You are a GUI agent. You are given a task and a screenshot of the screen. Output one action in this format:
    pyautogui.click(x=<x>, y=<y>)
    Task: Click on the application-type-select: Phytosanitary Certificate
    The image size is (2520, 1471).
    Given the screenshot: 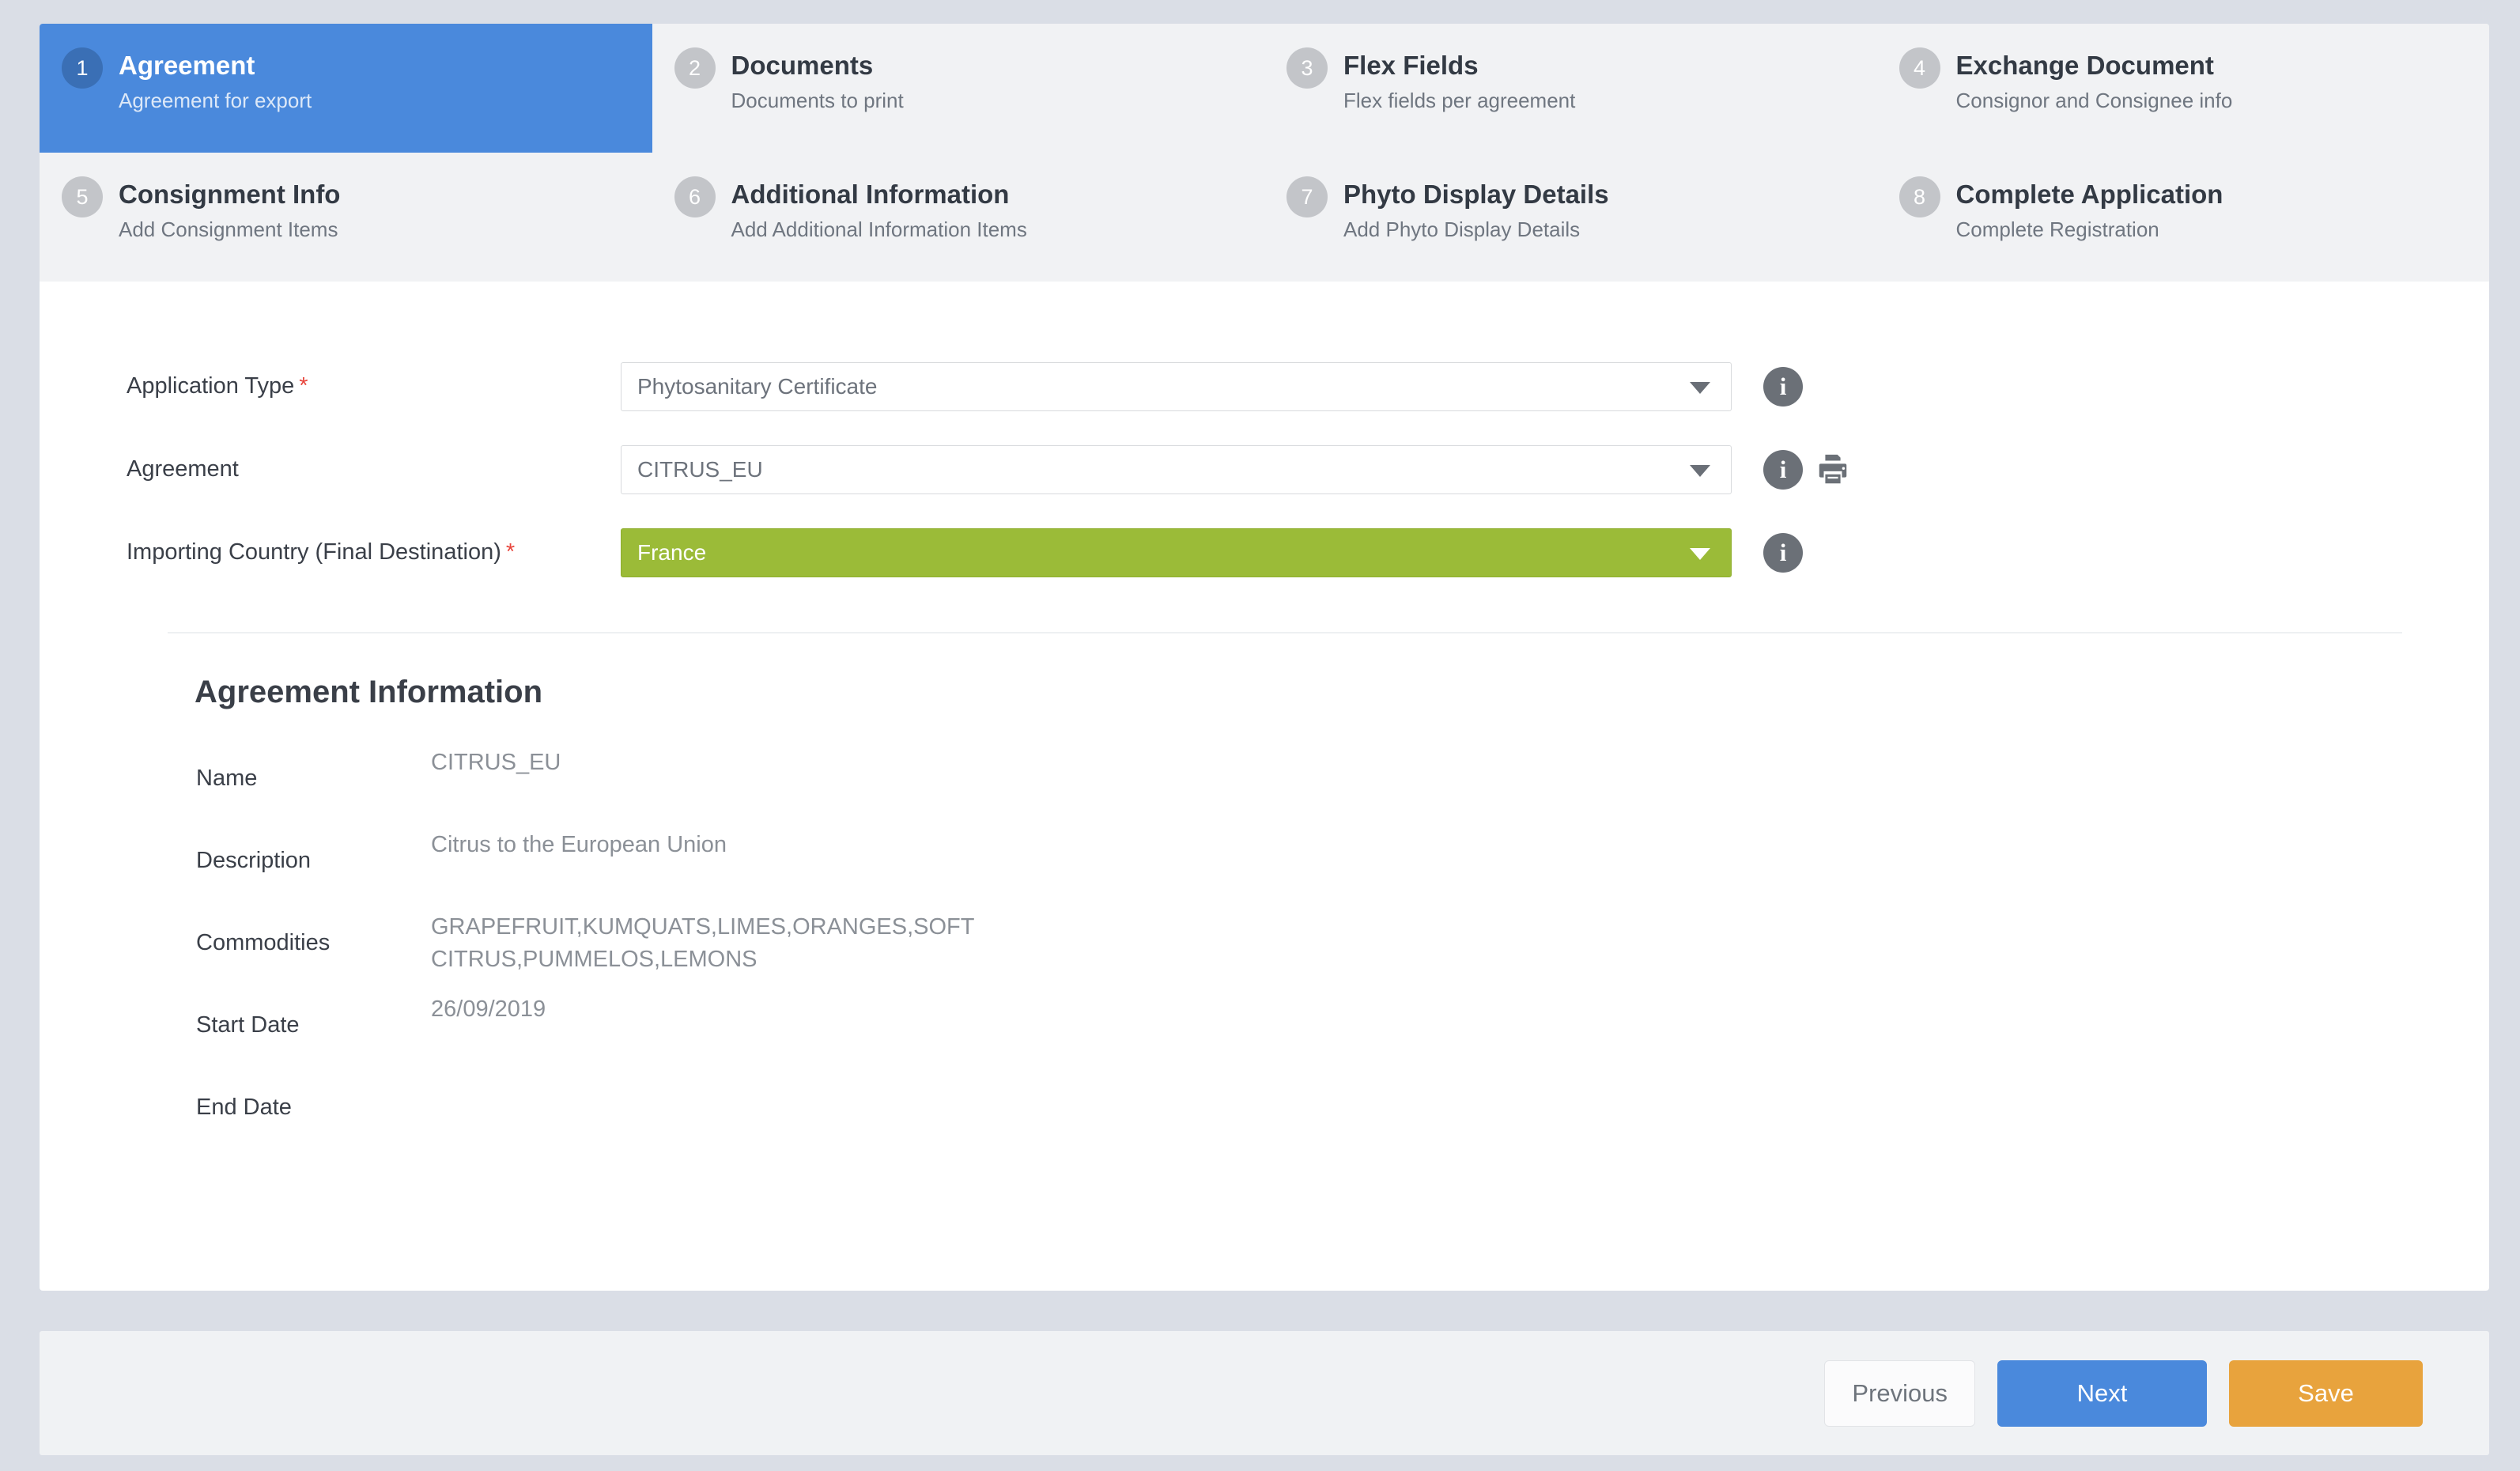 What is the action you would take?
    pyautogui.click(x=1176, y=386)
    